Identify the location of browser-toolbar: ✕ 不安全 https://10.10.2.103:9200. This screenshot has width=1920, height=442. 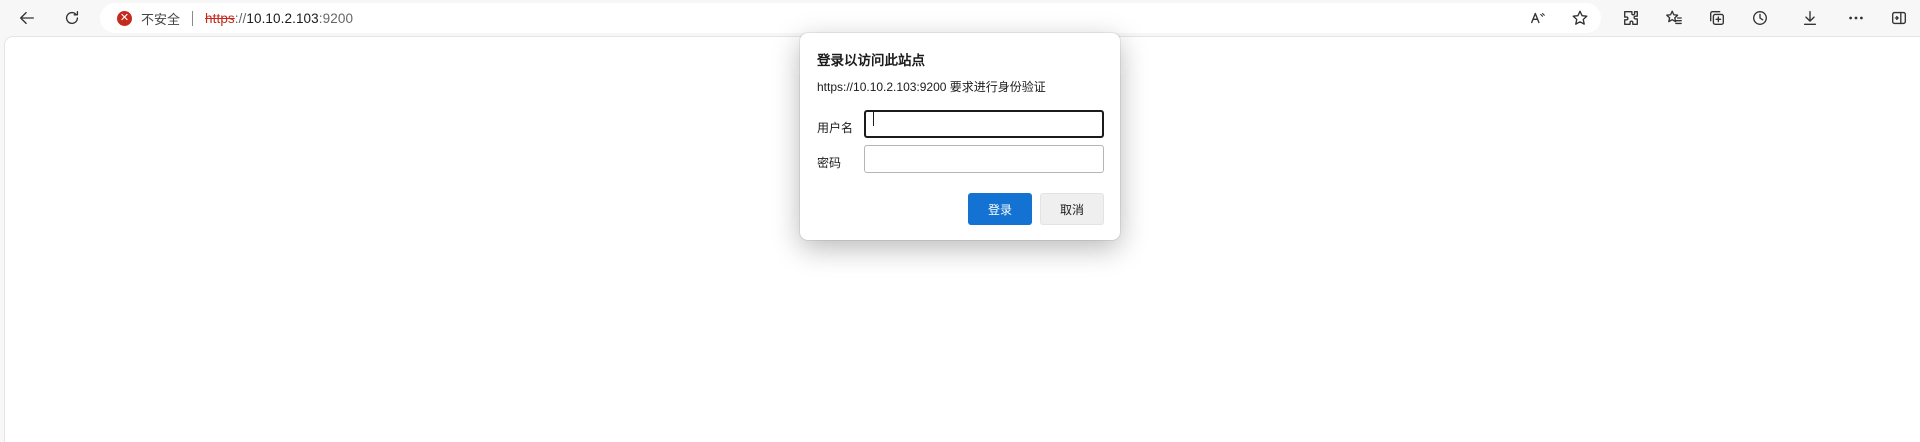
(960, 18).